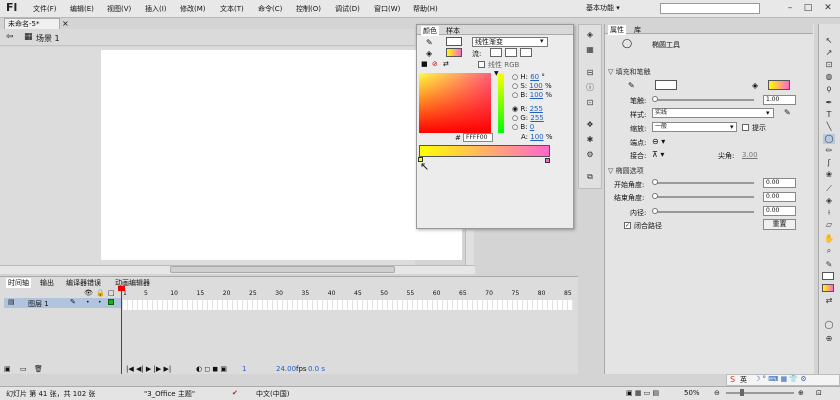  Describe the element at coordinates (7, 369) in the screenshot. I see `new-layer-icon: ▣` at that location.